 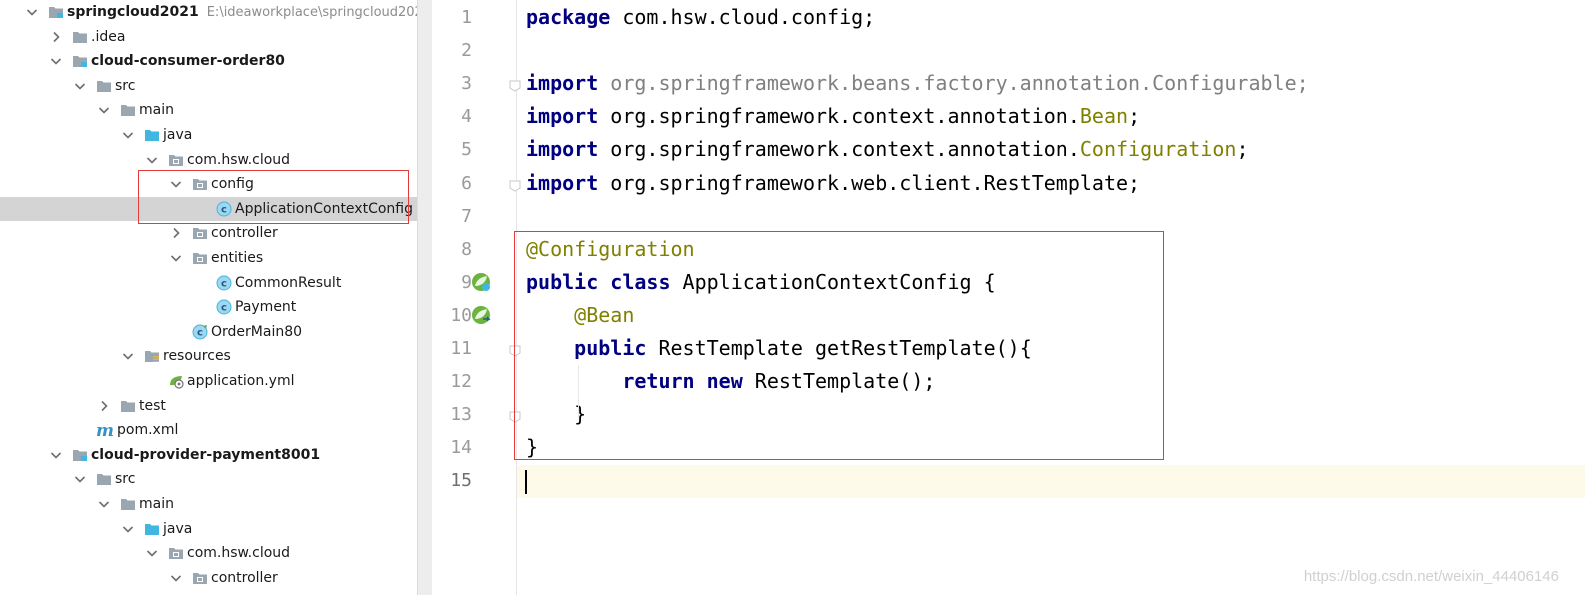 I want to click on tree-item: cloud-consumer-order80, so click(x=208, y=61).